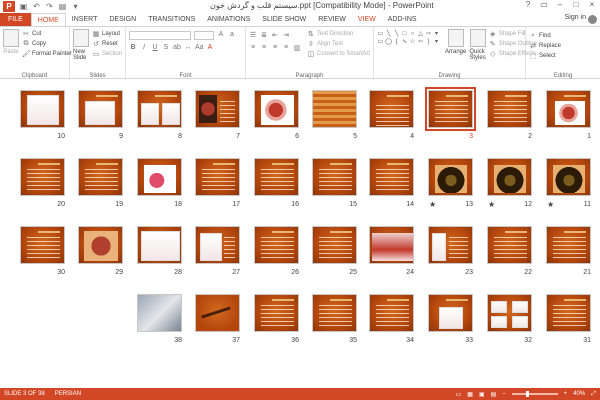  Describe the element at coordinates (62, 6) in the screenshot. I see `start-slideshow-icon: ▤` at that location.